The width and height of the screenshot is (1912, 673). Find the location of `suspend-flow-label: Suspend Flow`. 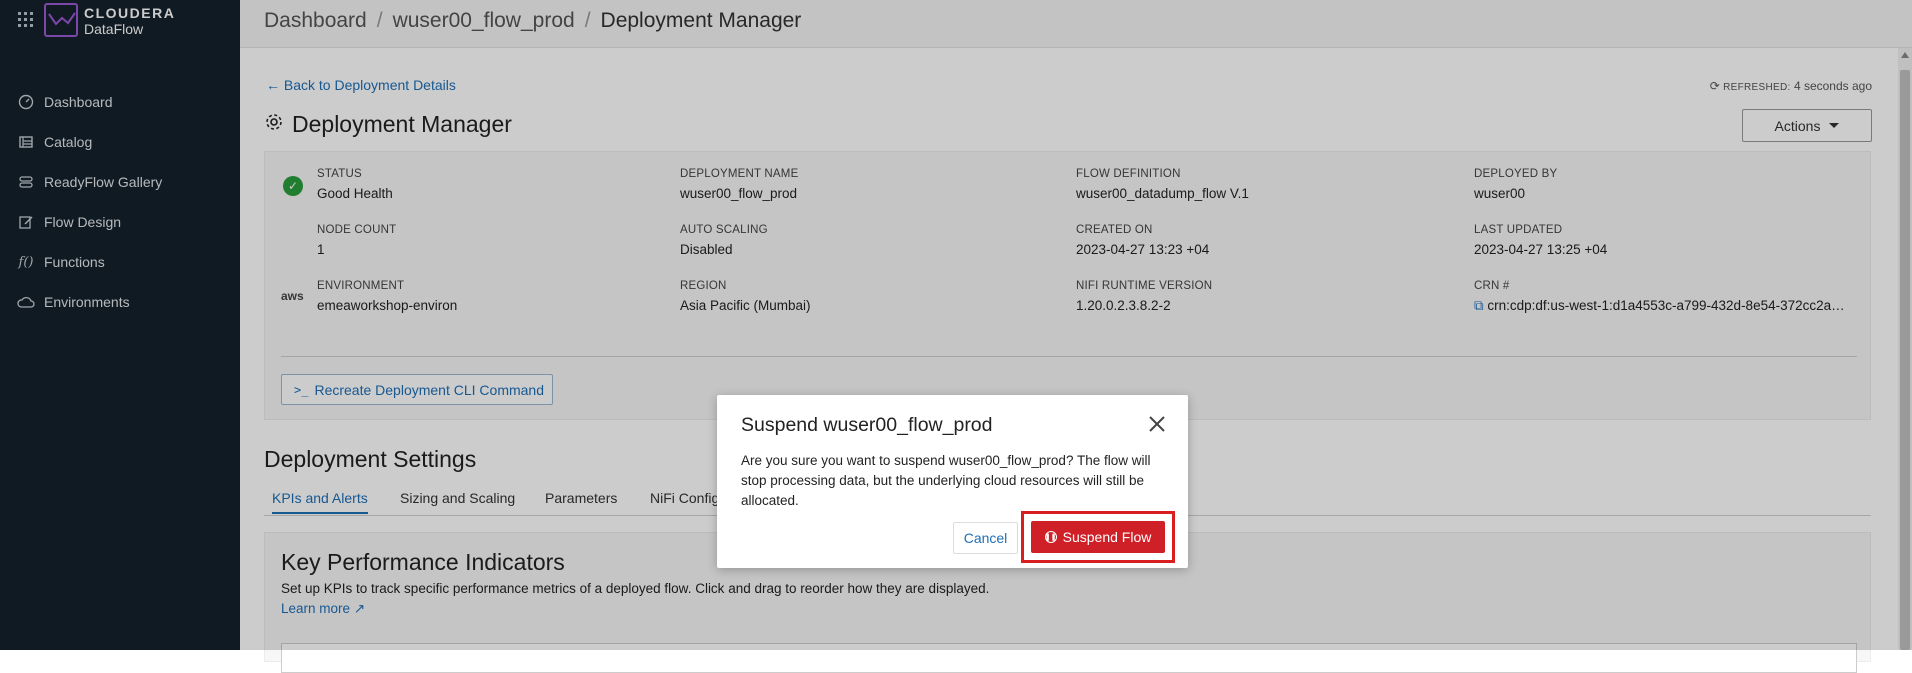

suspend-flow-label: Suspend Flow is located at coordinates (1107, 537).